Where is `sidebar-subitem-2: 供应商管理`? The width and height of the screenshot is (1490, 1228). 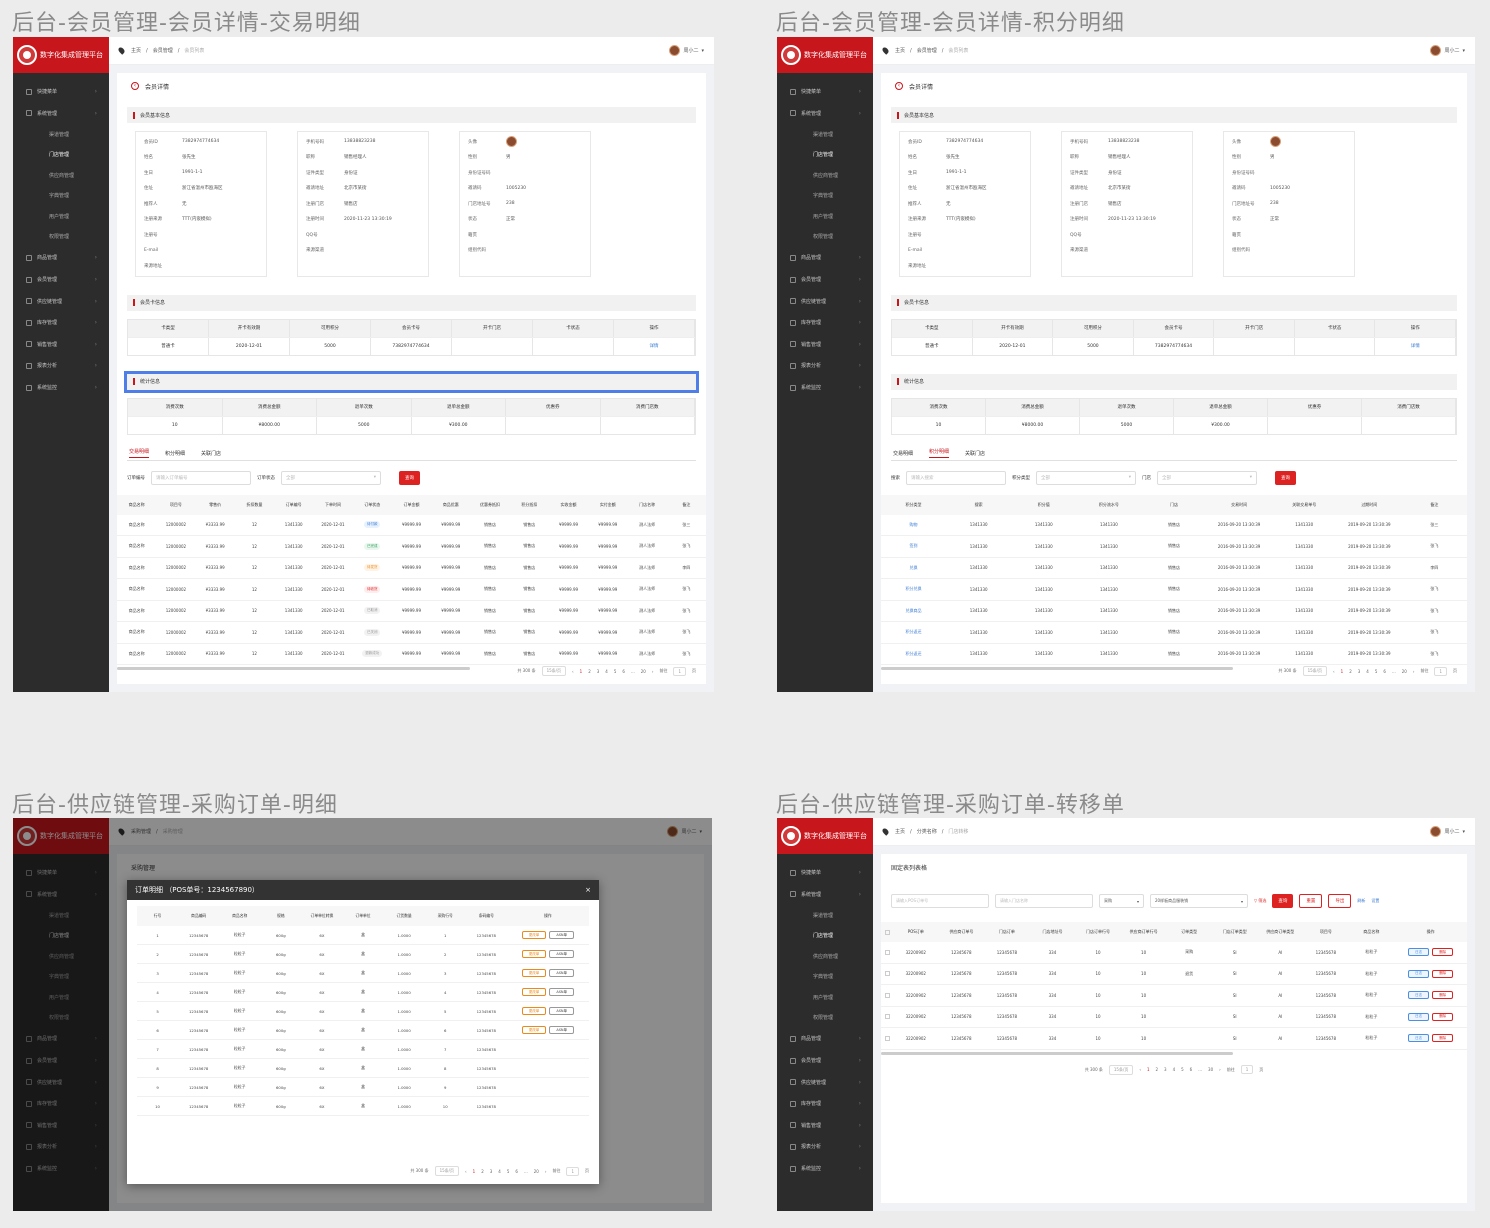
sidebar-subitem-2: 供应商管理 is located at coordinates (61, 175).